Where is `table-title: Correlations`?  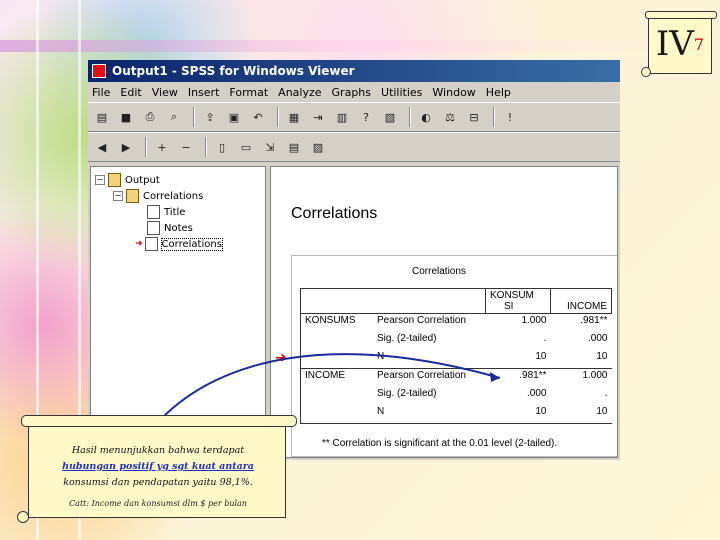 table-title: Correlations is located at coordinates (439, 271).